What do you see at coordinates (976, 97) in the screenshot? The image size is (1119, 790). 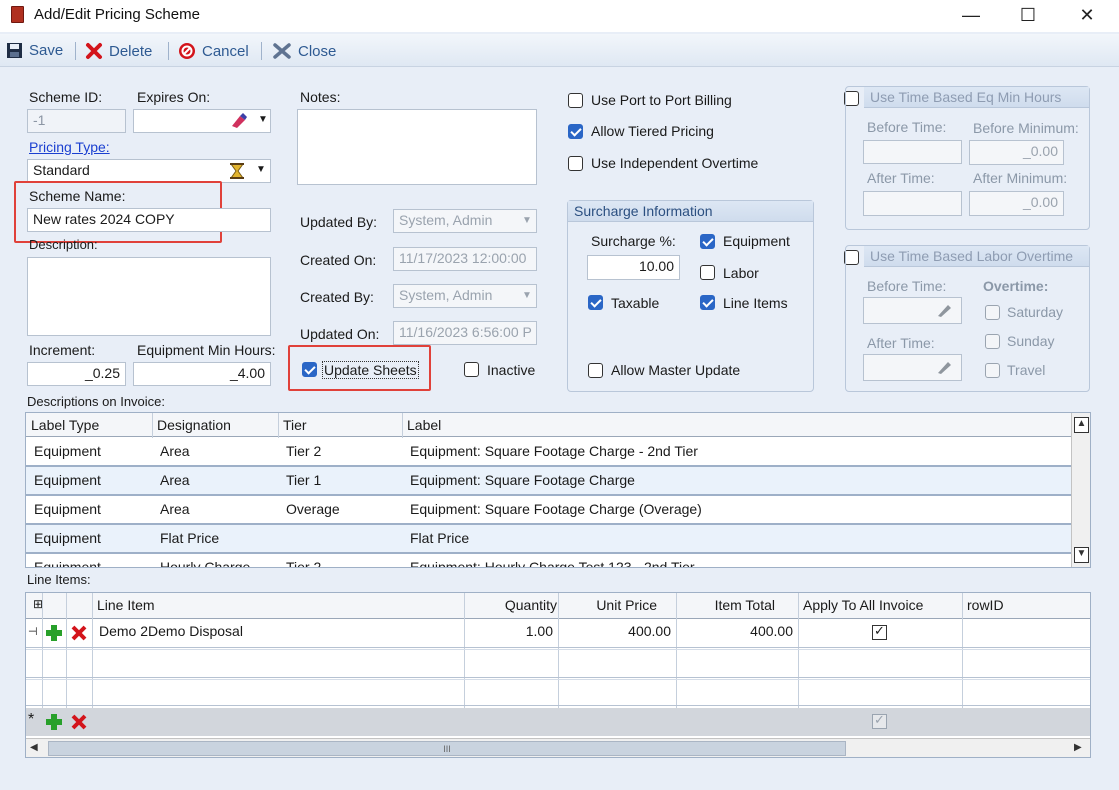 I see `time-eq-title: Use Time Based Eq Min Hours` at bounding box center [976, 97].